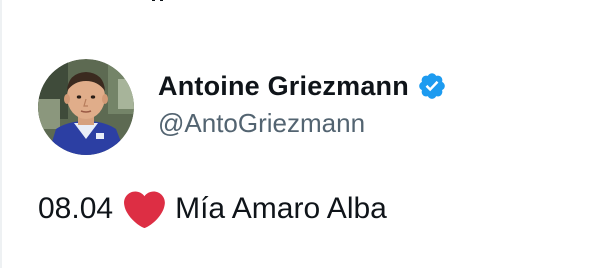 The height and width of the screenshot is (268, 605). I want to click on author-display-name: Antoine Griezmann, so click(283, 86).